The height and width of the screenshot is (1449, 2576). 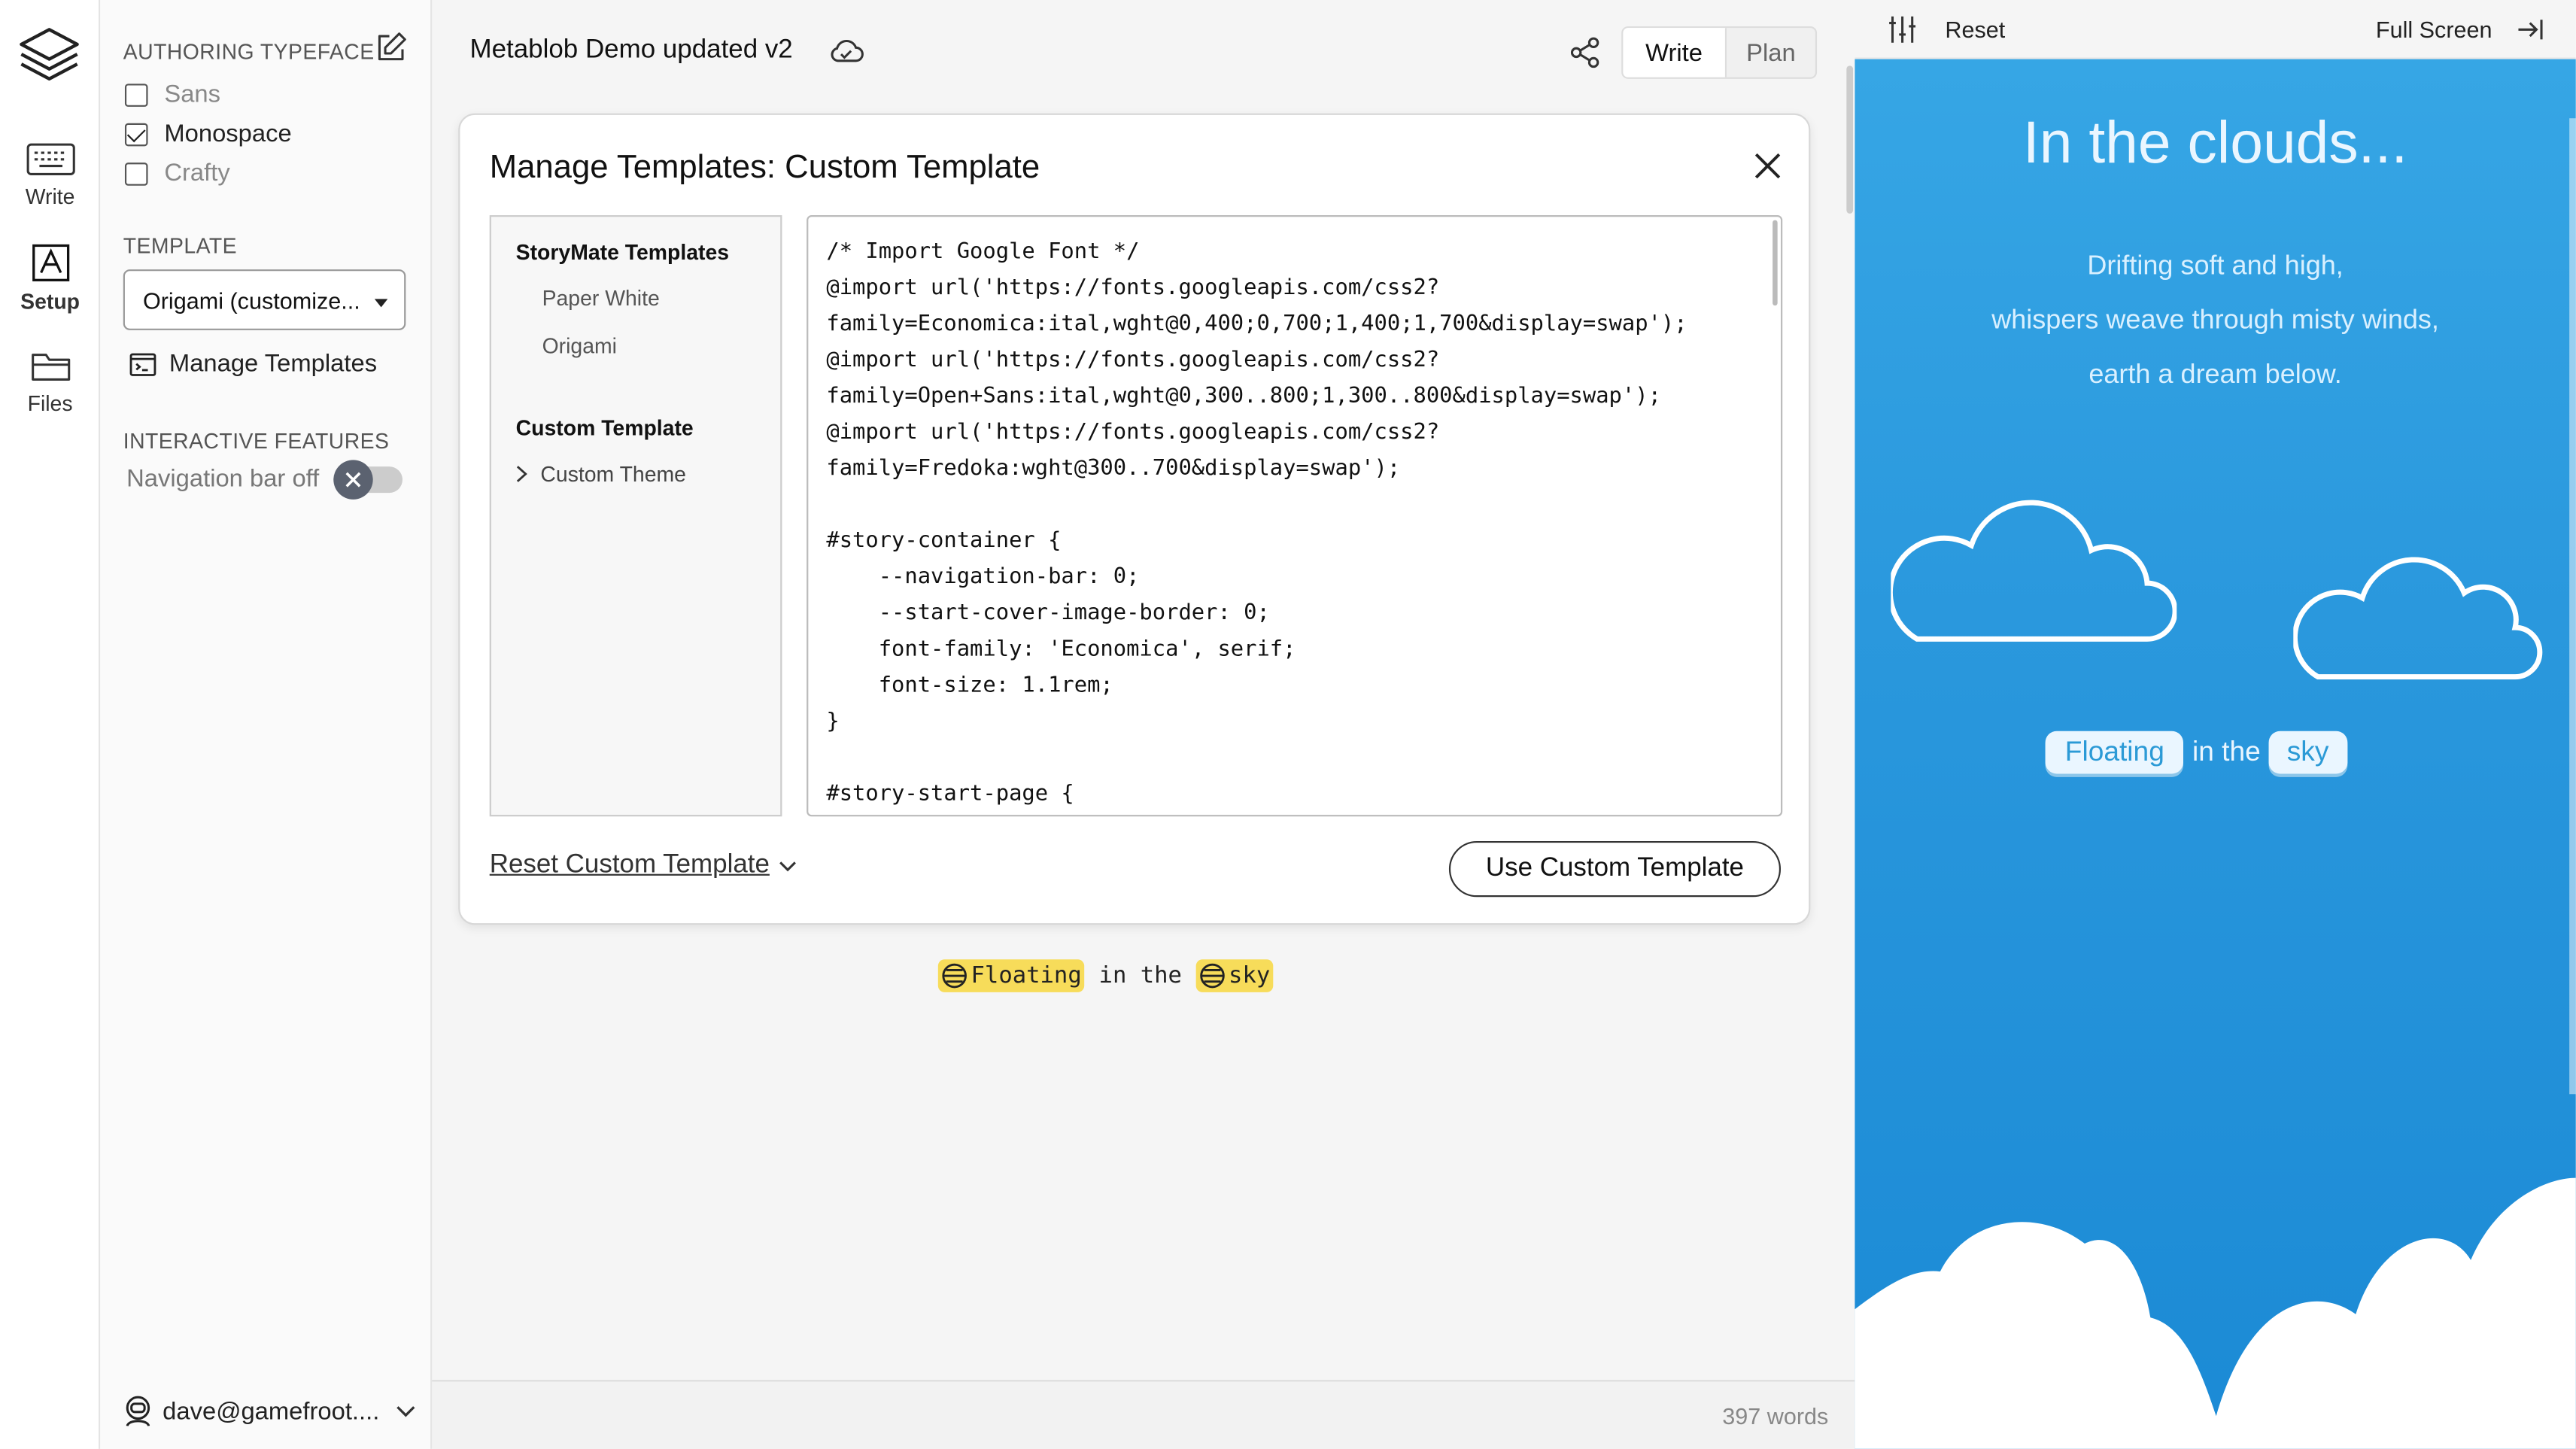 What do you see at coordinates (2215, 375) in the screenshot?
I see `poem-line: earth a dream below.` at bounding box center [2215, 375].